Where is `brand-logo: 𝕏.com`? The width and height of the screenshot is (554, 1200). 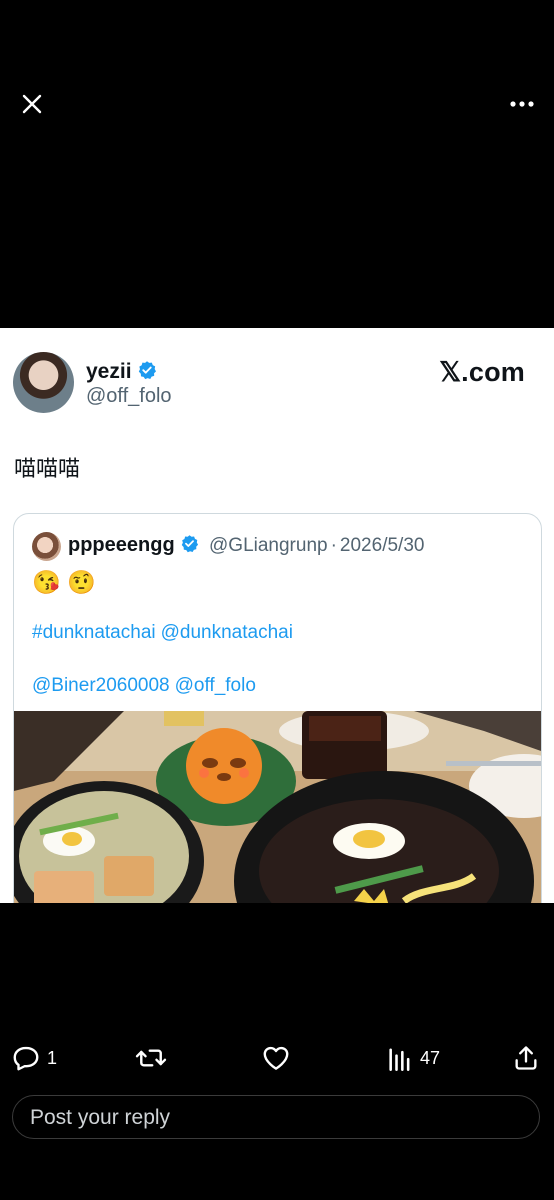 brand-logo: 𝕏.com is located at coordinates (482, 372).